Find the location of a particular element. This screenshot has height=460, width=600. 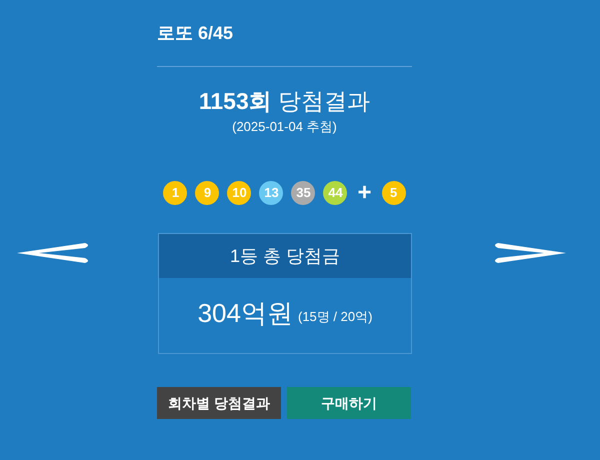

prize-amount: 304억원 is located at coordinates (245, 313).